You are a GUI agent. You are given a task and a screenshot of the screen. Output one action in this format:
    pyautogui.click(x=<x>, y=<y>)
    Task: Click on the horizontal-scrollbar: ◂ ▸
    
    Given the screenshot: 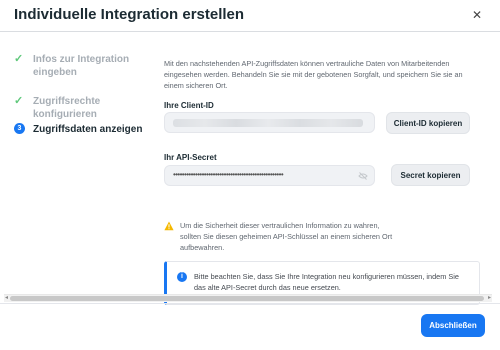 What is the action you would take?
    pyautogui.click(x=248, y=298)
    